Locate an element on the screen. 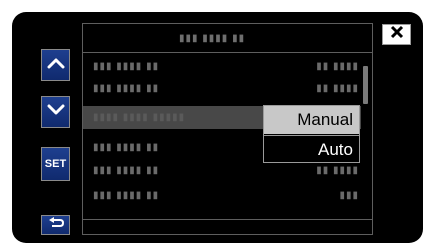 The height and width of the screenshot is (250, 434). menu-title: ▮▮▮ ▮▮▮▮ ▮▮ is located at coordinates (212, 38).